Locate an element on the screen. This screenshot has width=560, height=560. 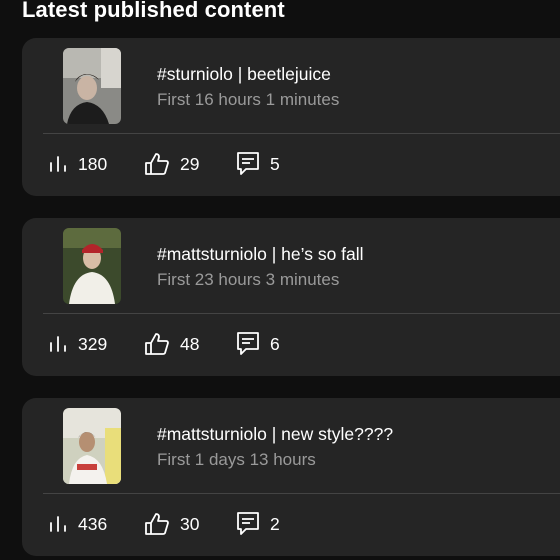
views-stat: 436 is located at coordinates (77, 524).